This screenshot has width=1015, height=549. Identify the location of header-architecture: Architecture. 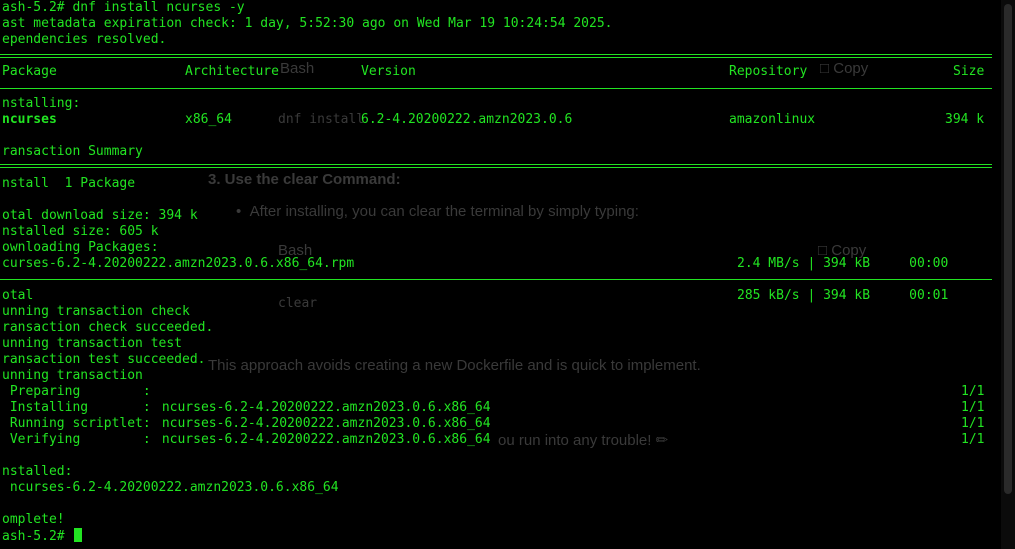
(232, 71).